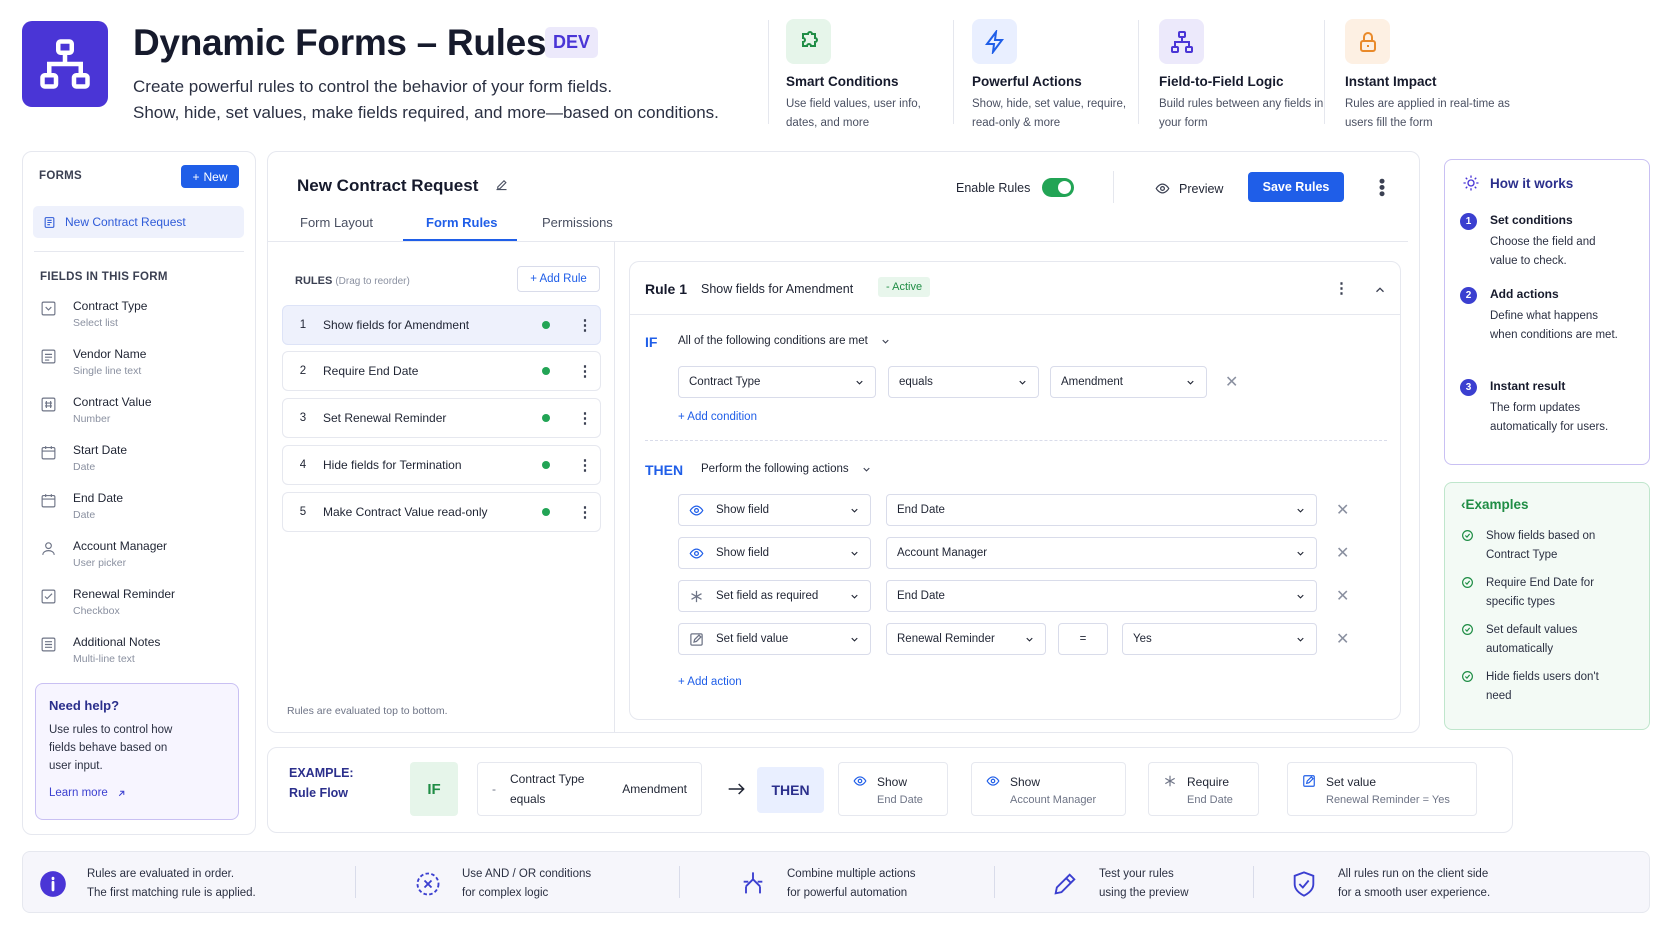 The height and width of the screenshot is (941, 1672). I want to click on flow-action: Show Account Manager, so click(1048, 789).